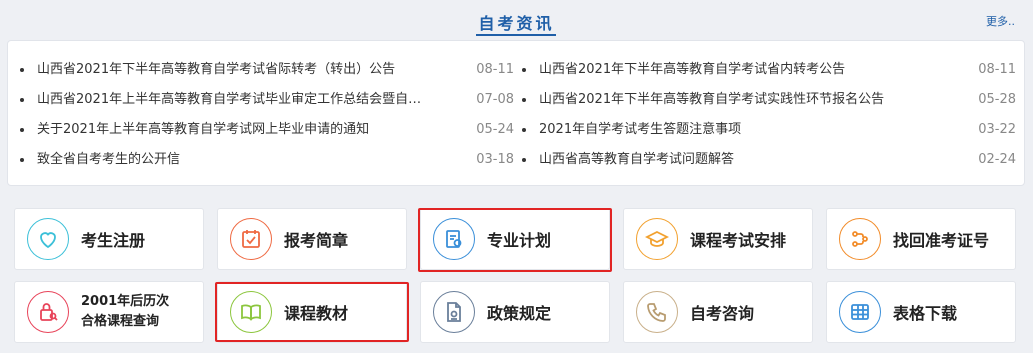  What do you see at coordinates (251, 239) in the screenshot?
I see `calendar-check-icon` at bounding box center [251, 239].